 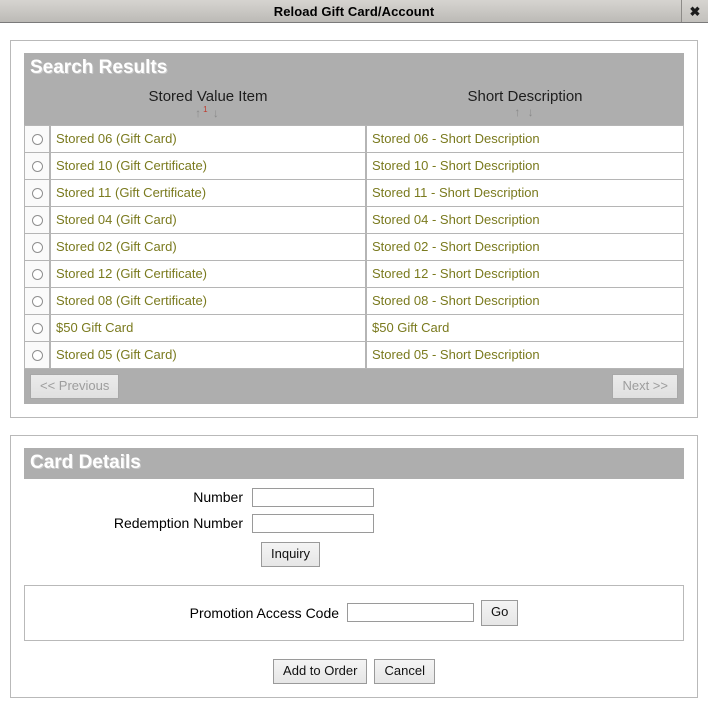 What do you see at coordinates (208, 301) in the screenshot?
I see `stored-value-item-cell: Stored 08 (Gift Certificate)` at bounding box center [208, 301].